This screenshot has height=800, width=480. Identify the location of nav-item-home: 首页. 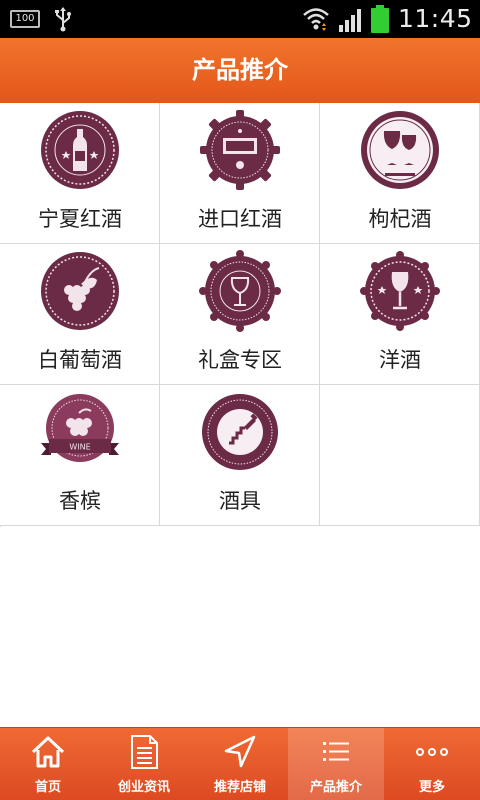
(48, 764).